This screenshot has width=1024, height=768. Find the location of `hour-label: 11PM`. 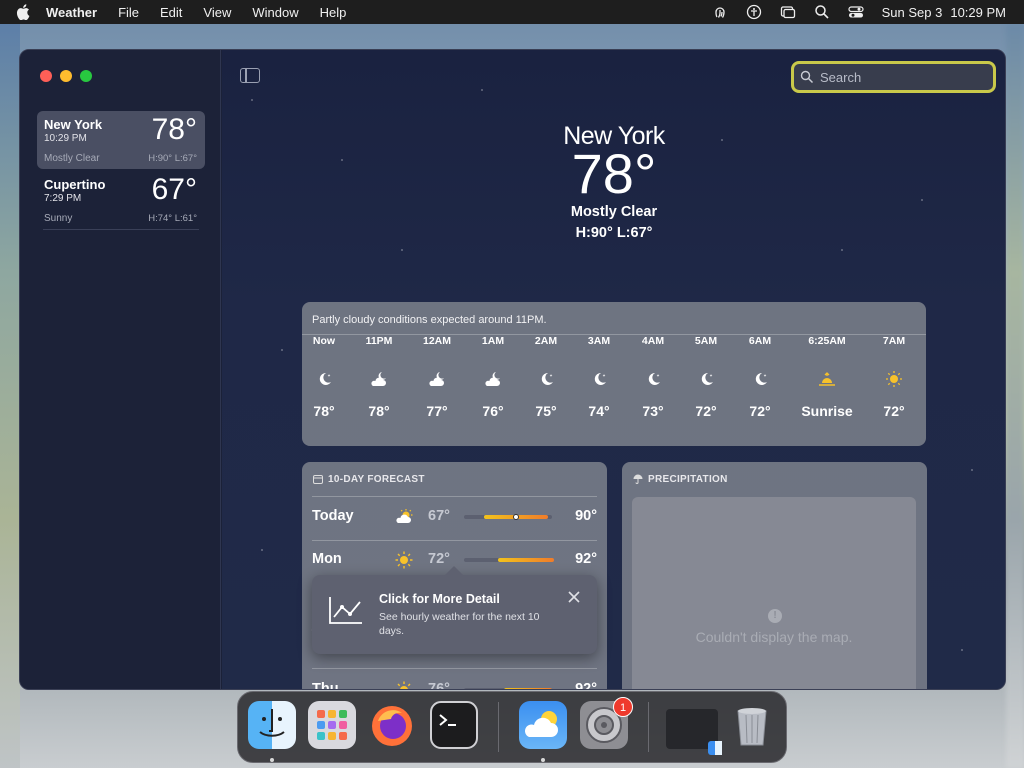

hour-label: 11PM is located at coordinates (379, 341).